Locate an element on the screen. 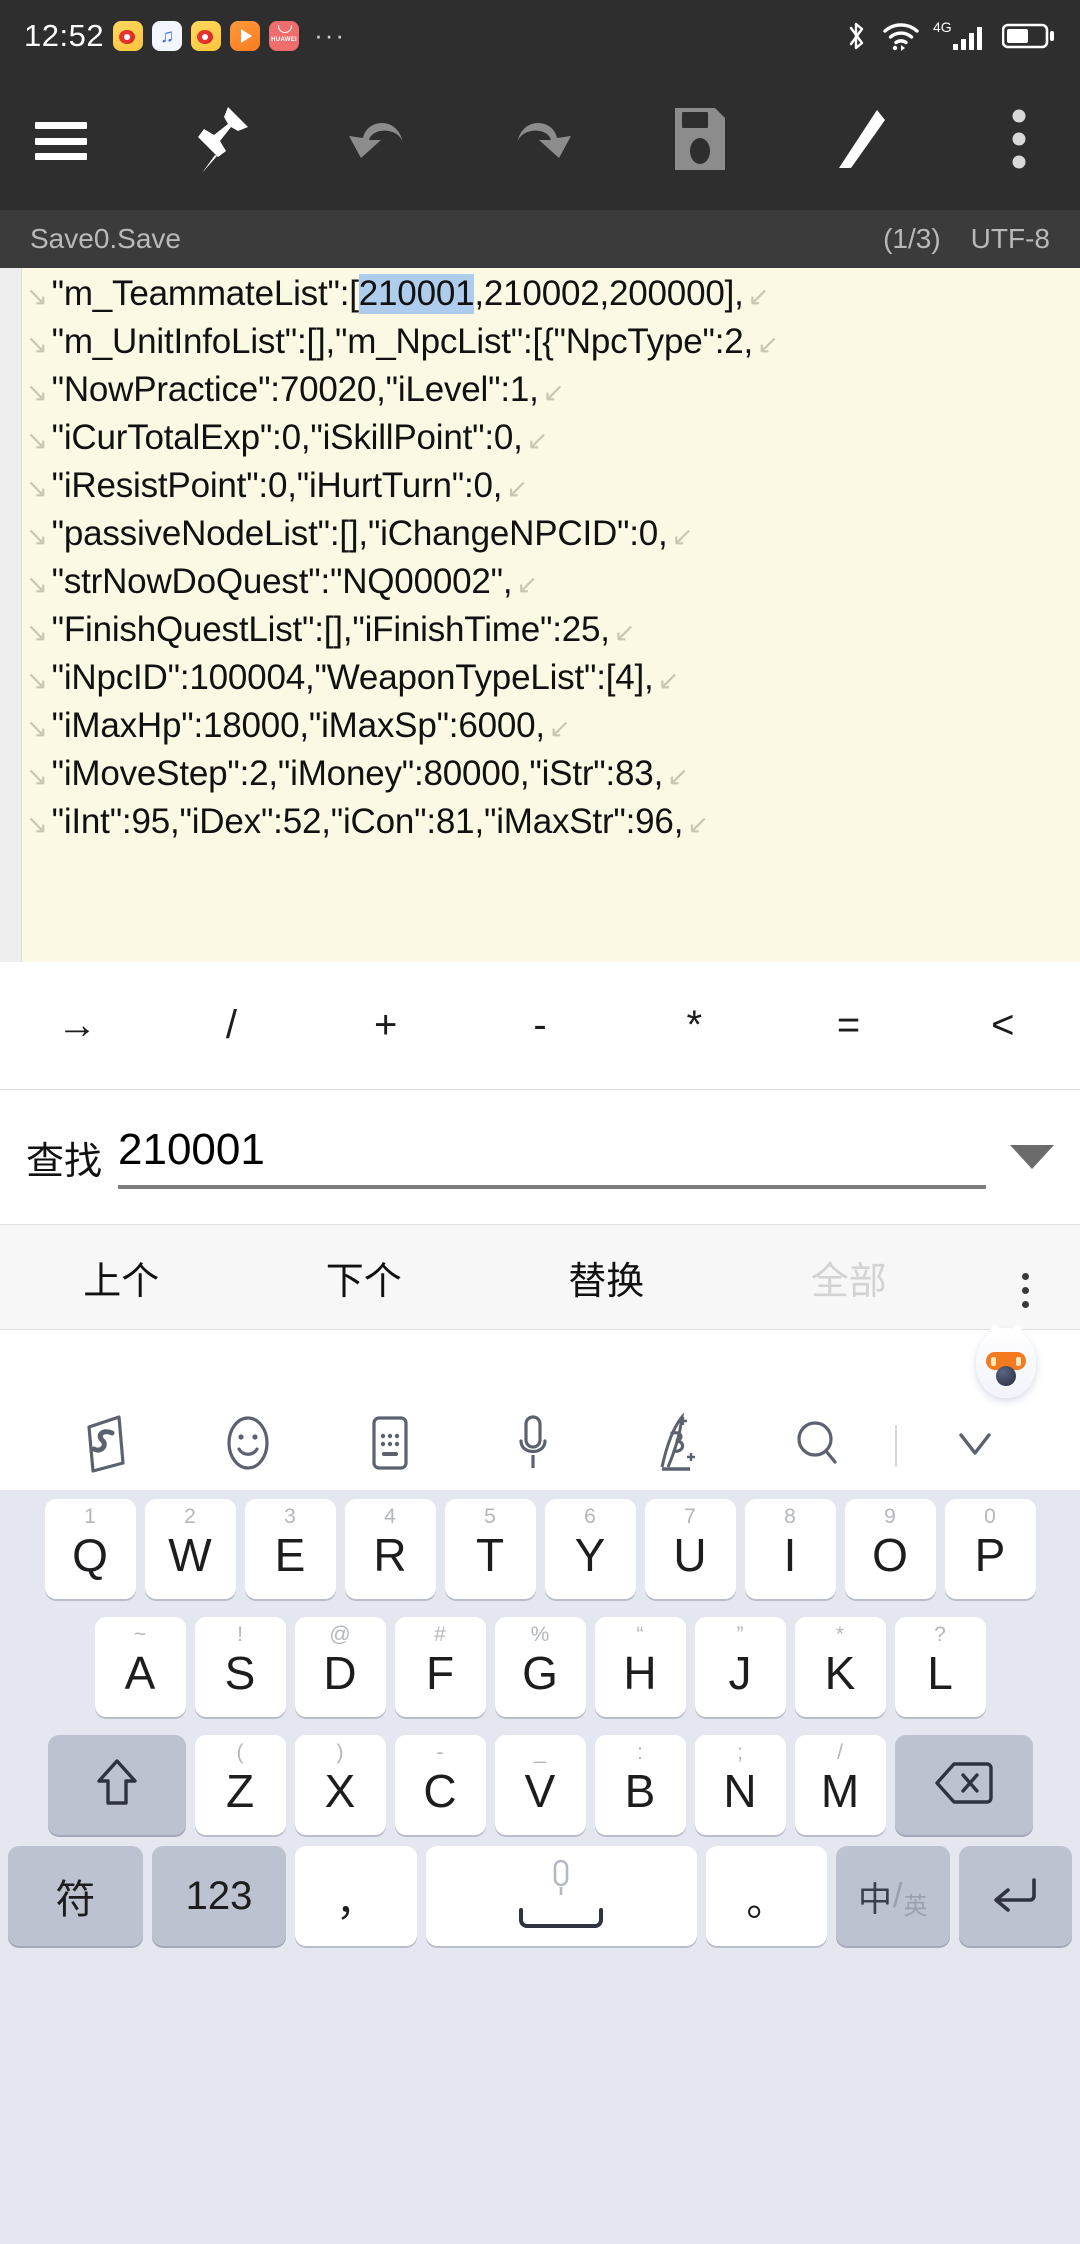 Image resolution: width=1080 pixels, height=2244 pixels. key-F: # F is located at coordinates (440, 1667).